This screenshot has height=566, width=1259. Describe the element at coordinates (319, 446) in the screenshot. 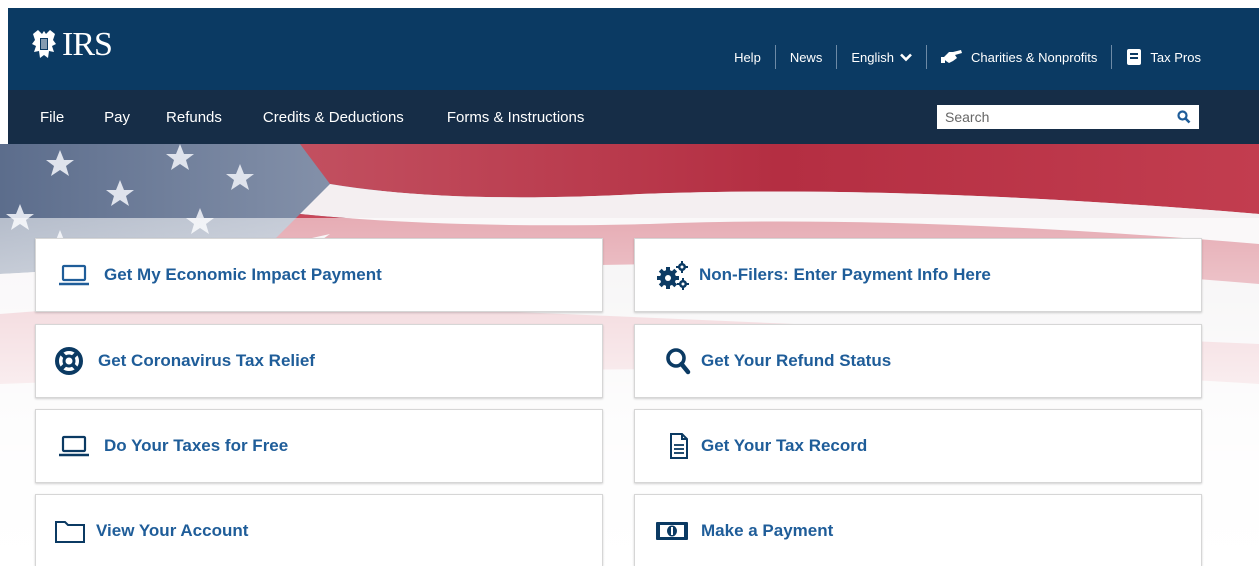

I see `card-taxes-free: Do Your Taxes for Free` at that location.